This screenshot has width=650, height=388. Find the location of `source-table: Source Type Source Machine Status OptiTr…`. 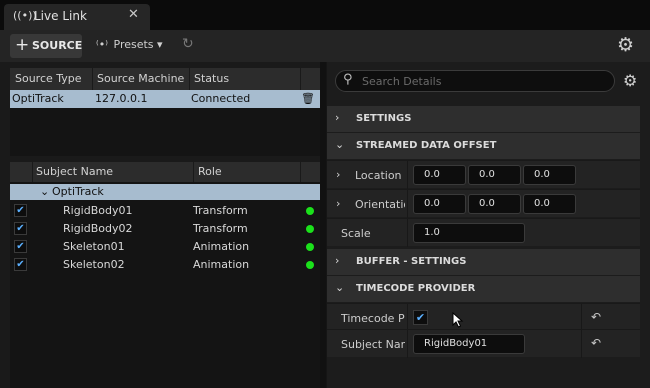

source-table: Source Type Source Machine Status OptiTr… is located at coordinates (165, 112).